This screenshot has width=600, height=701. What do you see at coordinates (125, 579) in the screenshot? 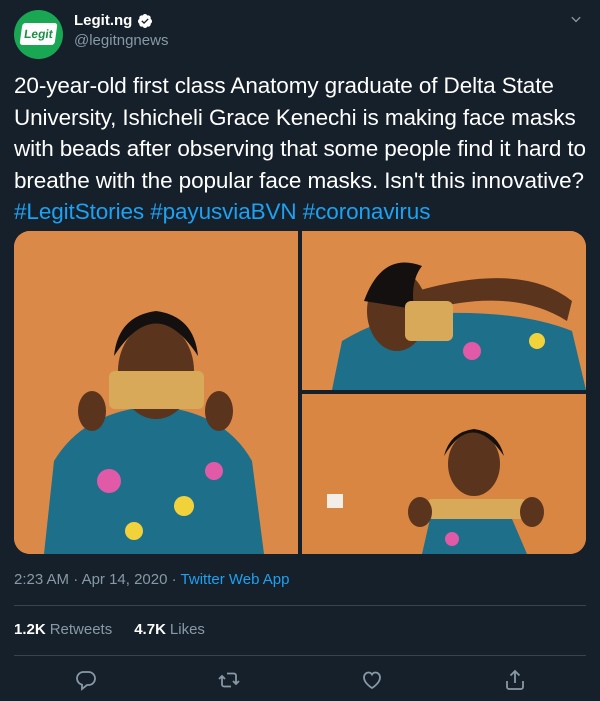
I see `tweet-date: Apr 14, 2020` at bounding box center [125, 579].